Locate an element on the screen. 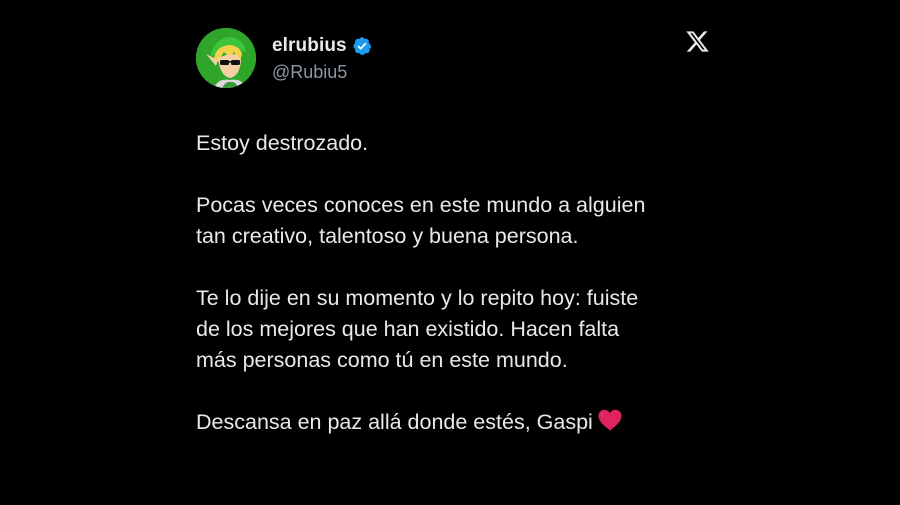 Image resolution: width=900 pixels, height=505 pixels. name-row: elrubius is located at coordinates (322, 46).